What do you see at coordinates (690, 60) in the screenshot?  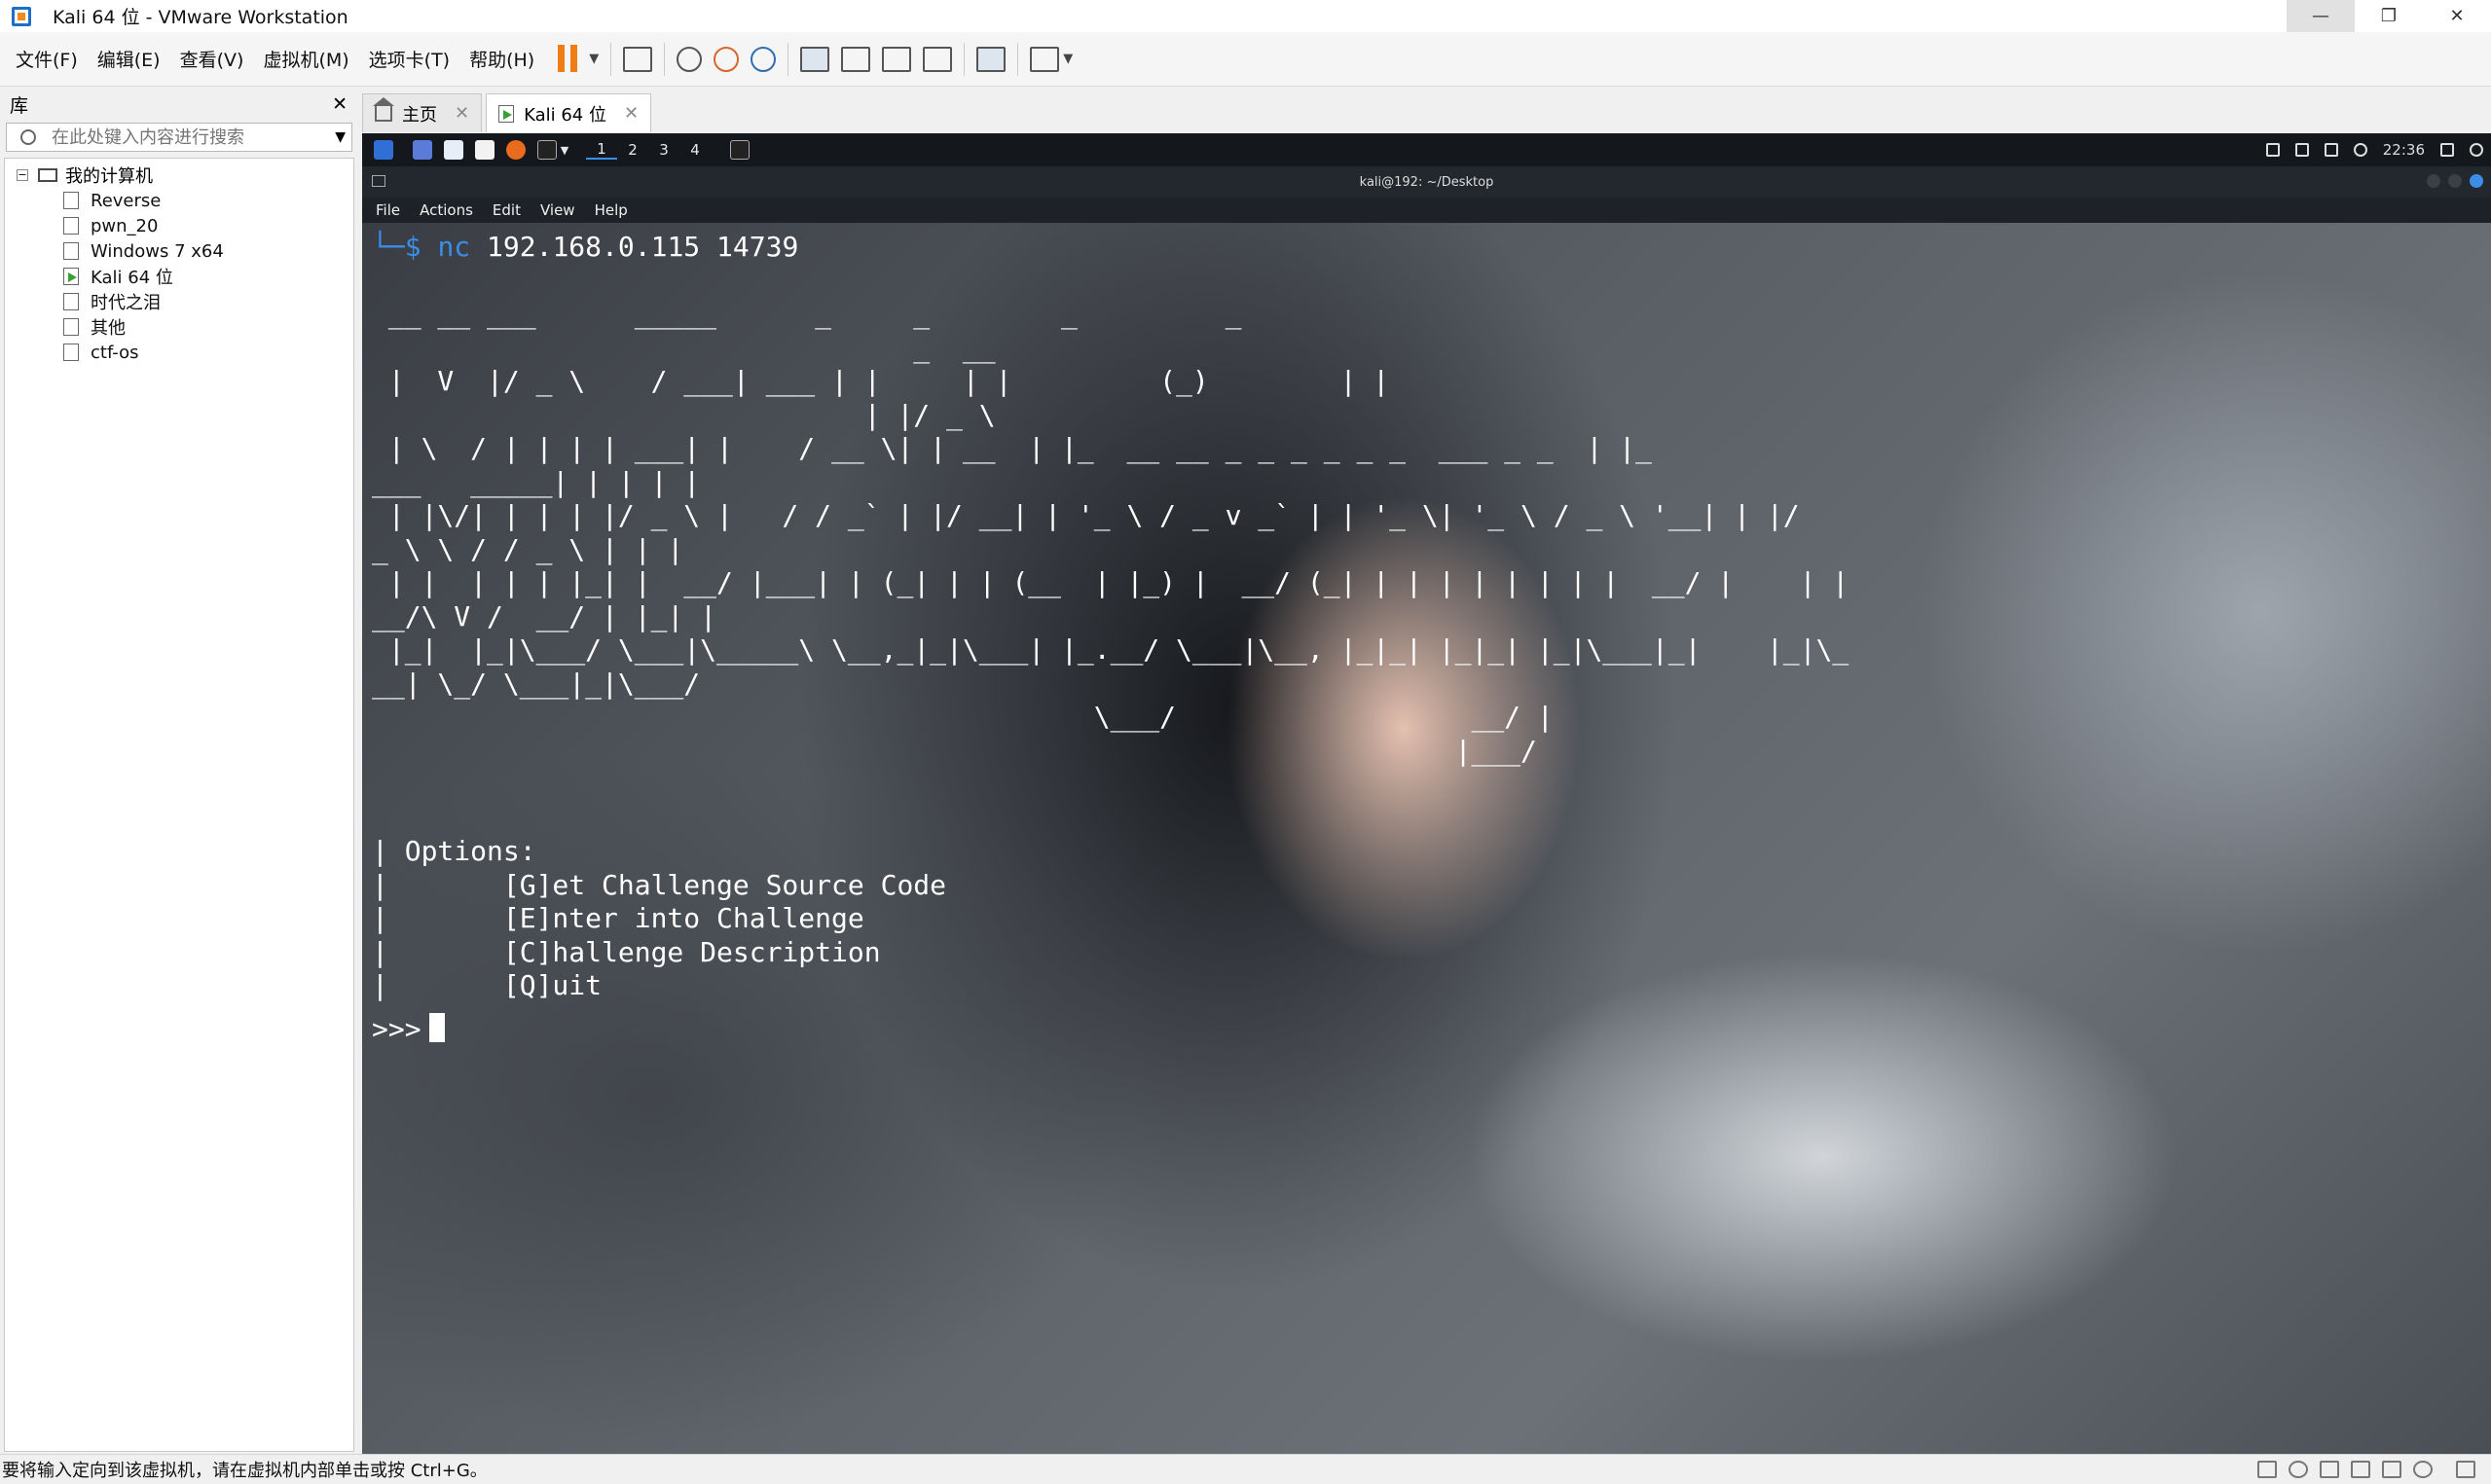 I see `snapshot-button` at bounding box center [690, 60].